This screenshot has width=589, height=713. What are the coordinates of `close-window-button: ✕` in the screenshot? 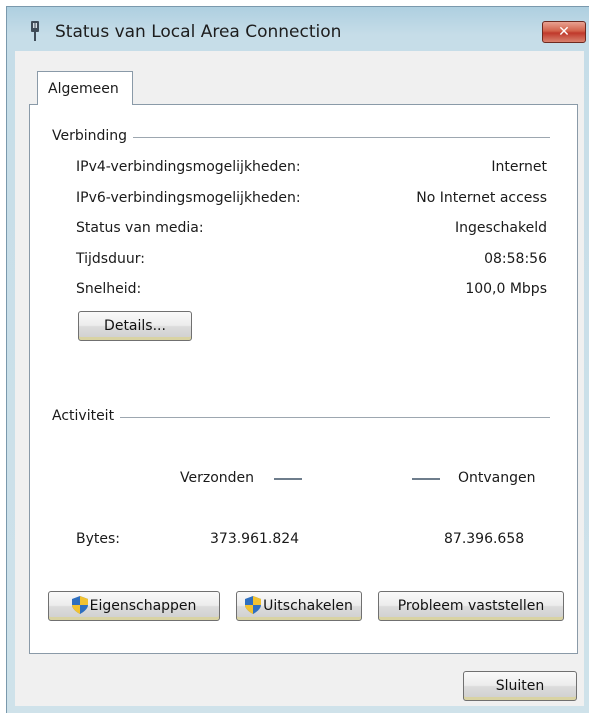 It's located at (564, 32).